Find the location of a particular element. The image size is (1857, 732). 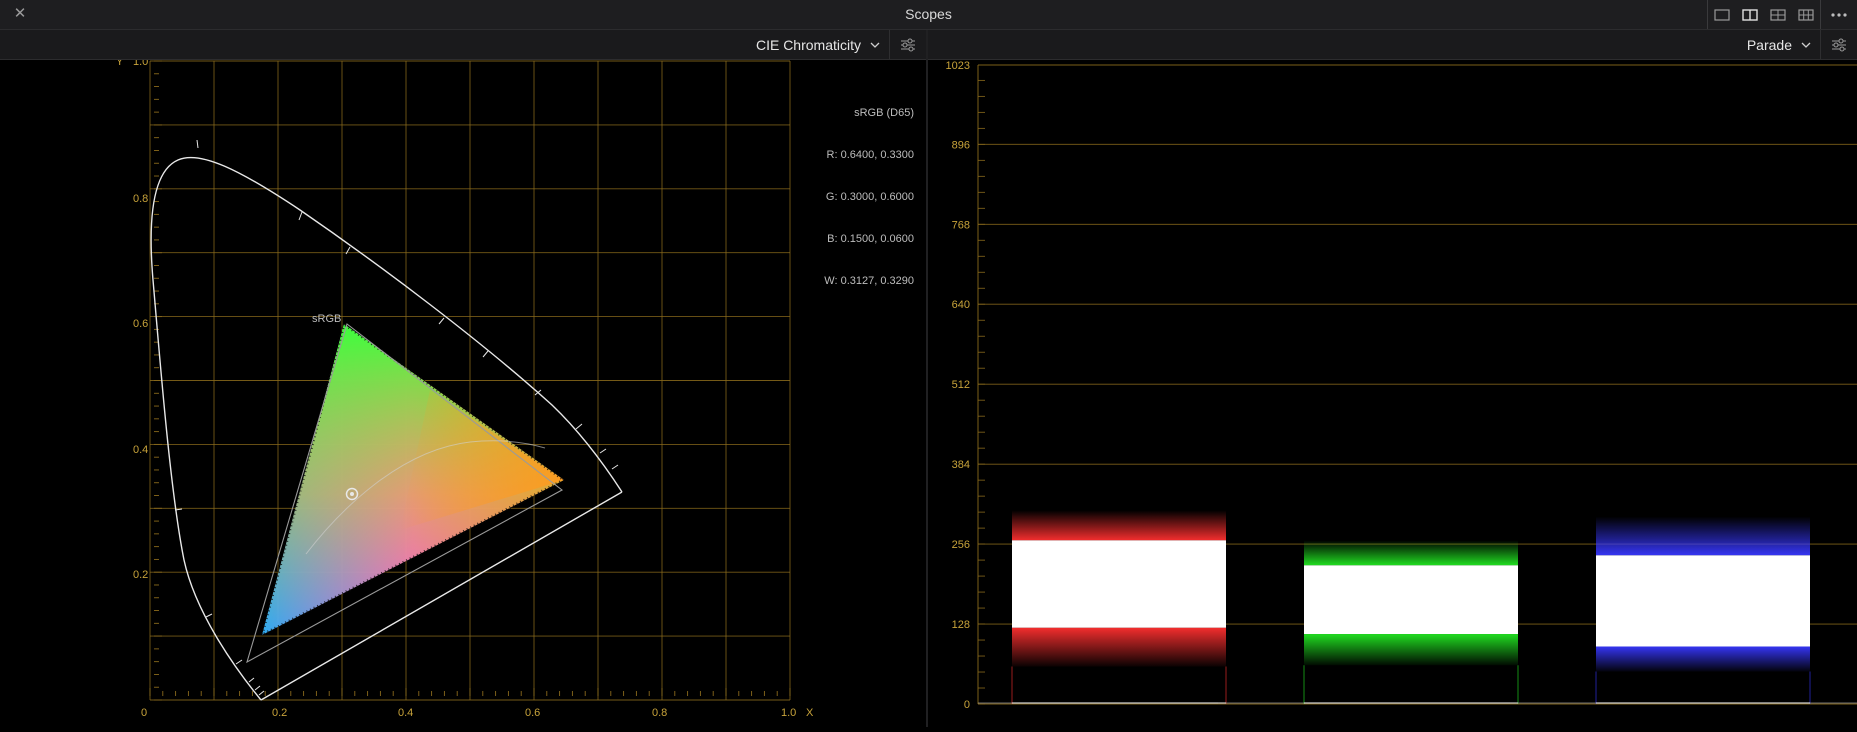

chromaticity-scatter is located at coordinates (413, 479).